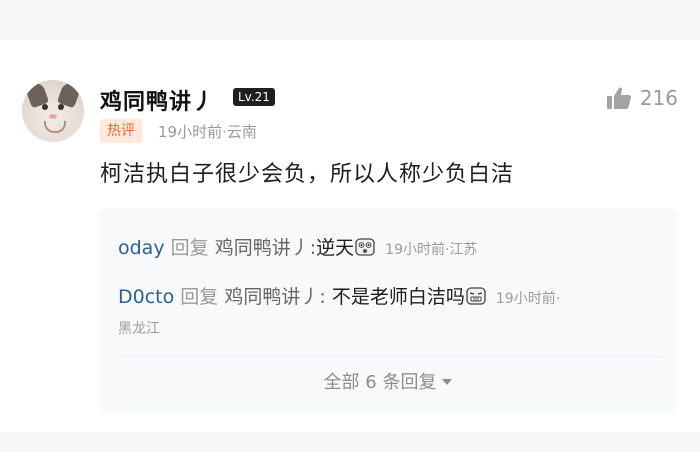  I want to click on view-all-label: 全部 6 条回复, so click(380, 382).